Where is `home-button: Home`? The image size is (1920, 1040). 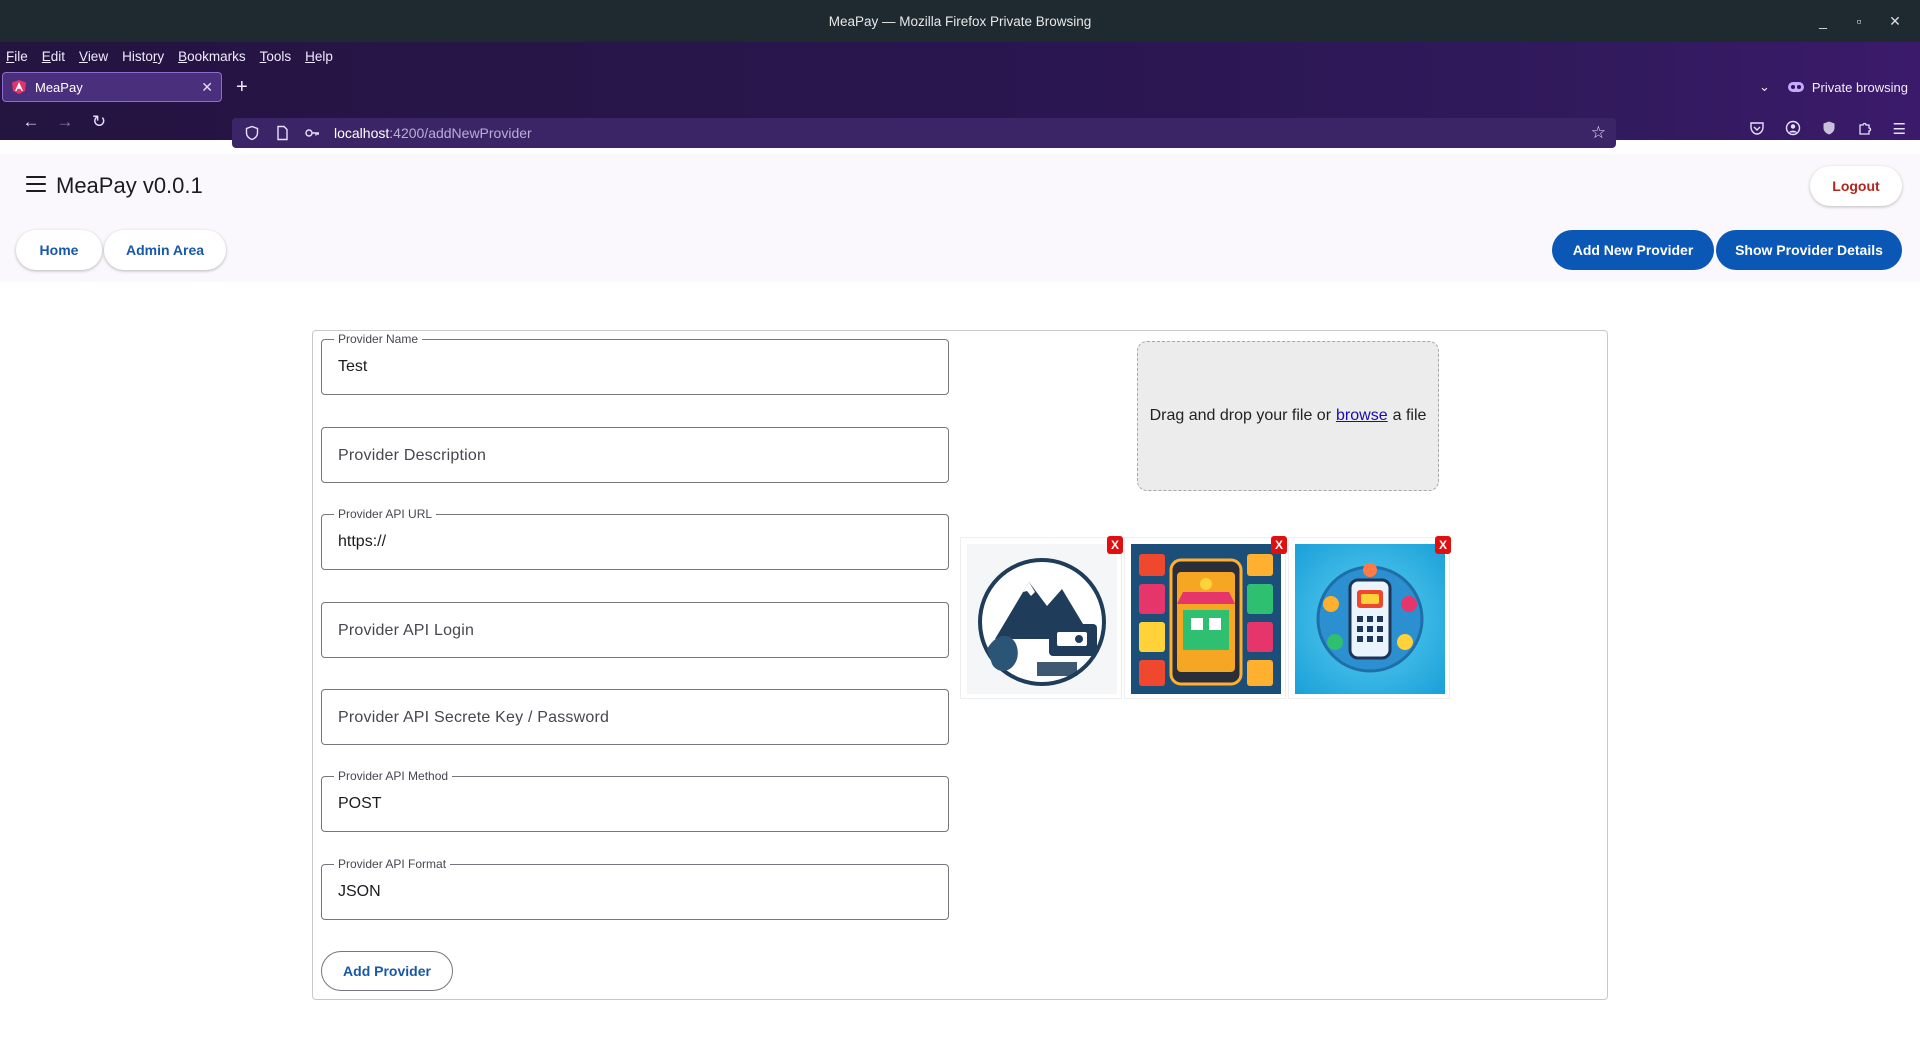 home-button: Home is located at coordinates (59, 250).